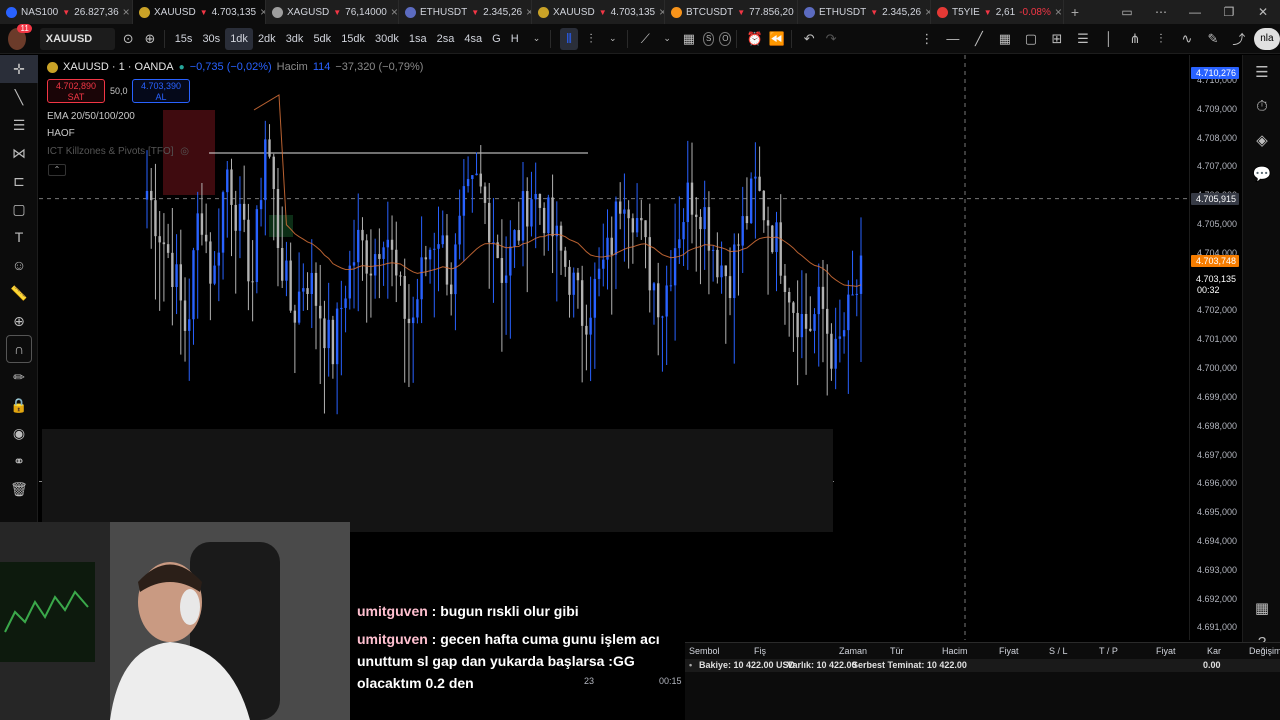 This screenshot has height=720, width=1280. Describe the element at coordinates (473, 39) in the screenshot. I see `interval-10: 4sa` at that location.